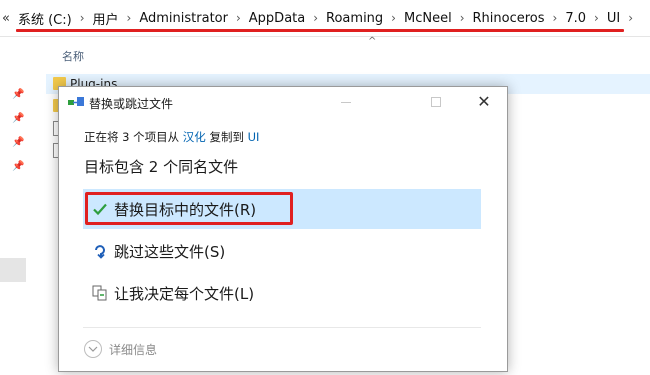 This screenshot has height=375, width=650. I want to click on more-details-toggle: 详细信息, so click(120, 349).